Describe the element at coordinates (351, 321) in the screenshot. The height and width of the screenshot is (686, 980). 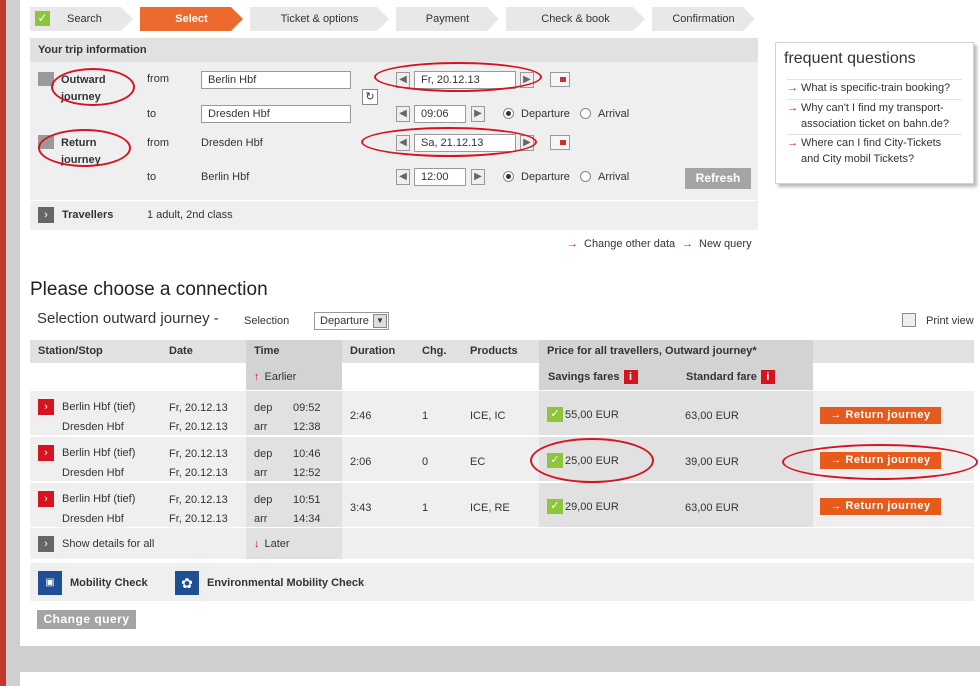
I see `selection-dropdown: Departure ▼` at that location.